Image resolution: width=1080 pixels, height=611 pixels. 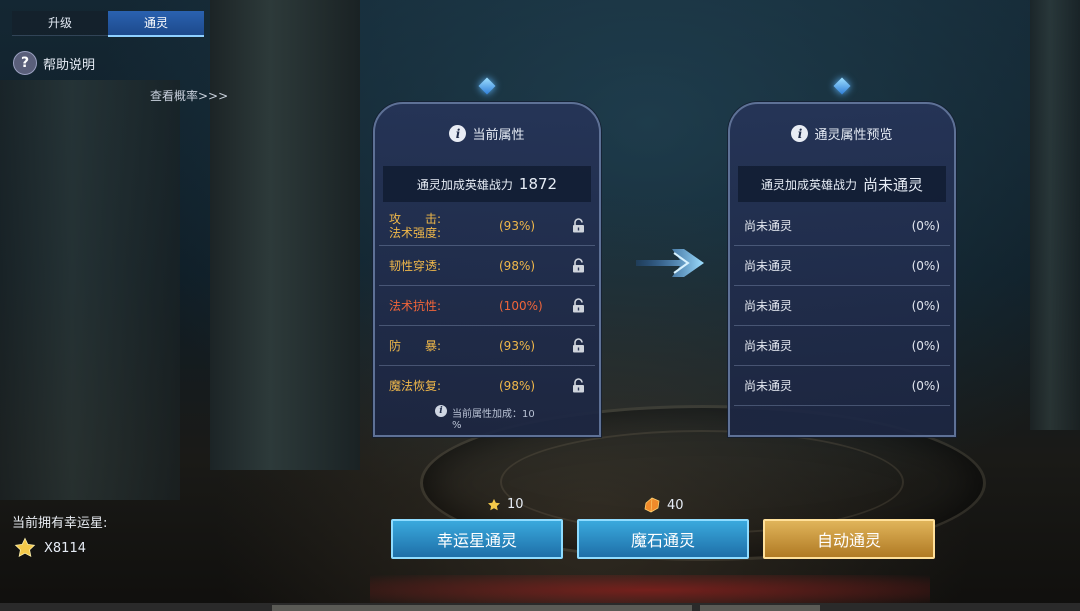 I want to click on attribute-name: 魔法恢复:, so click(x=415, y=385).